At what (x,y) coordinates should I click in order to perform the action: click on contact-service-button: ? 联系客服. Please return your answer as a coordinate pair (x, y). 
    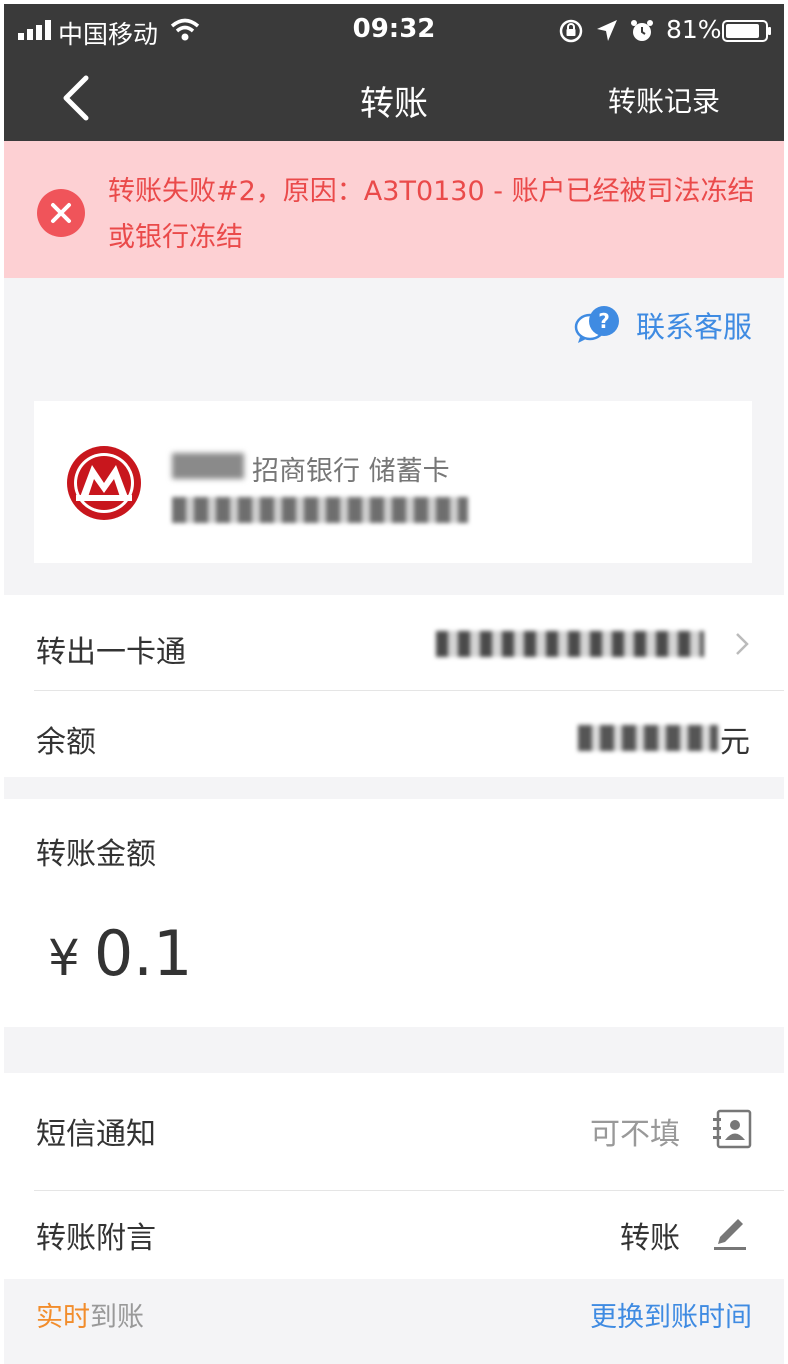
    Looking at the image, I should click on (663, 325).